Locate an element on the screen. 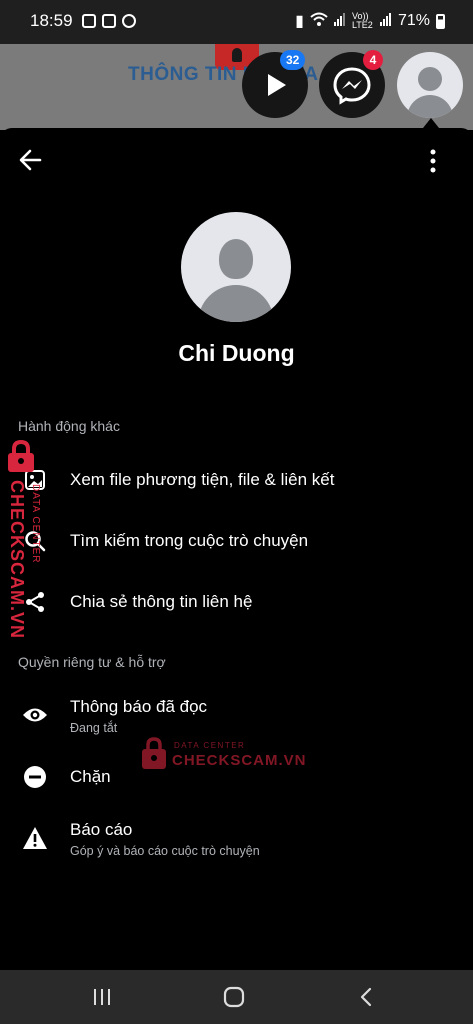 This screenshot has width=473, height=1024. block-icon is located at coordinates (35, 777).